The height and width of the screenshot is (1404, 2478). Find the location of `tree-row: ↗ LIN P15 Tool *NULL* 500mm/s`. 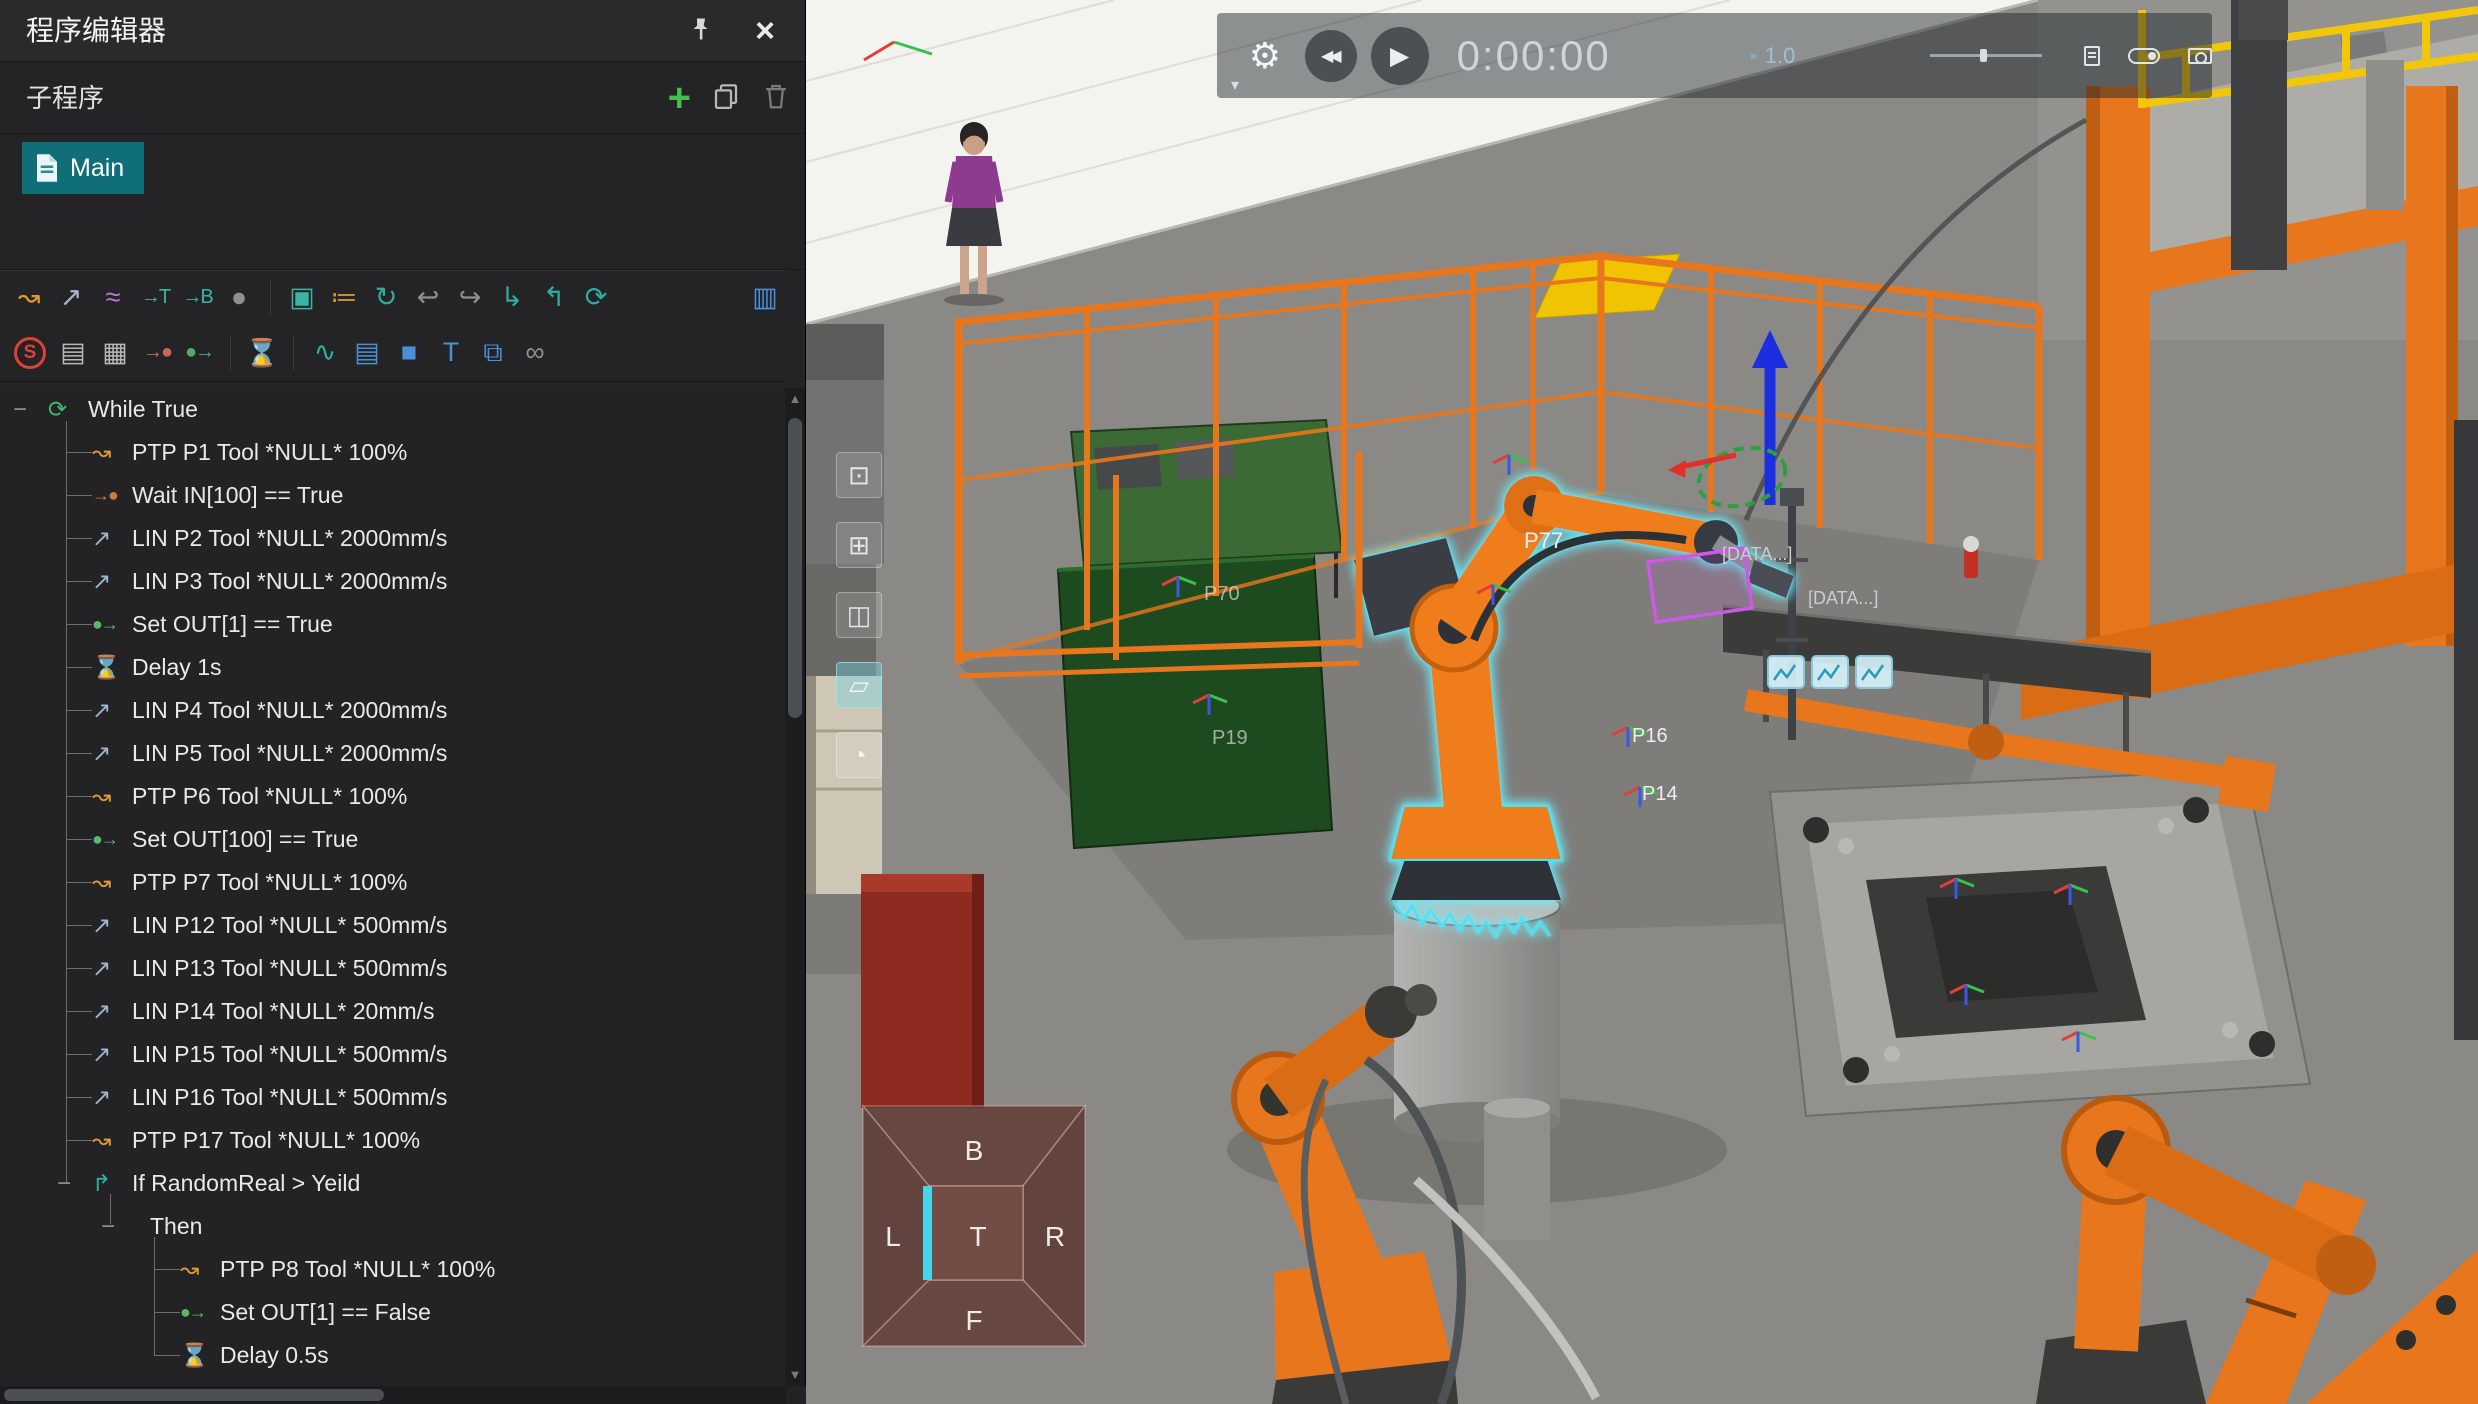

tree-row: ↗ LIN P15 Tool *NULL* 500mm/s is located at coordinates (393, 1054).